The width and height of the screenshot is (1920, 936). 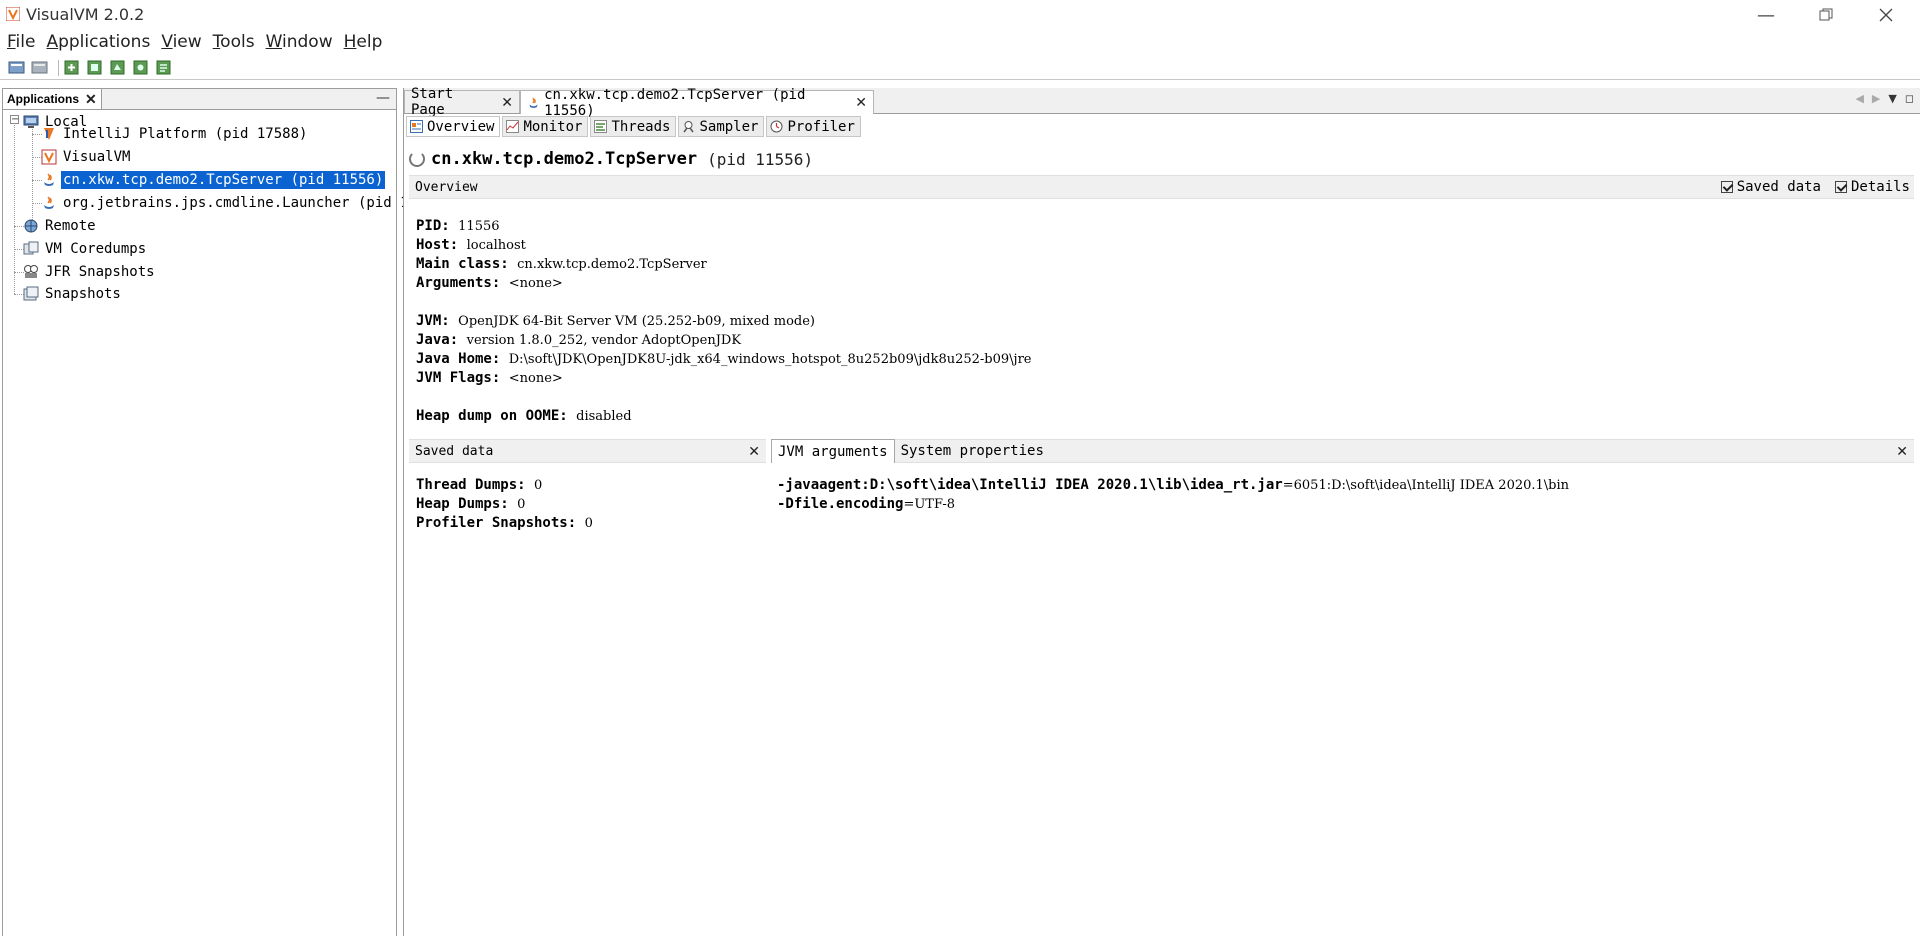 I want to click on collapse-local-toggle: −, so click(x=14, y=120).